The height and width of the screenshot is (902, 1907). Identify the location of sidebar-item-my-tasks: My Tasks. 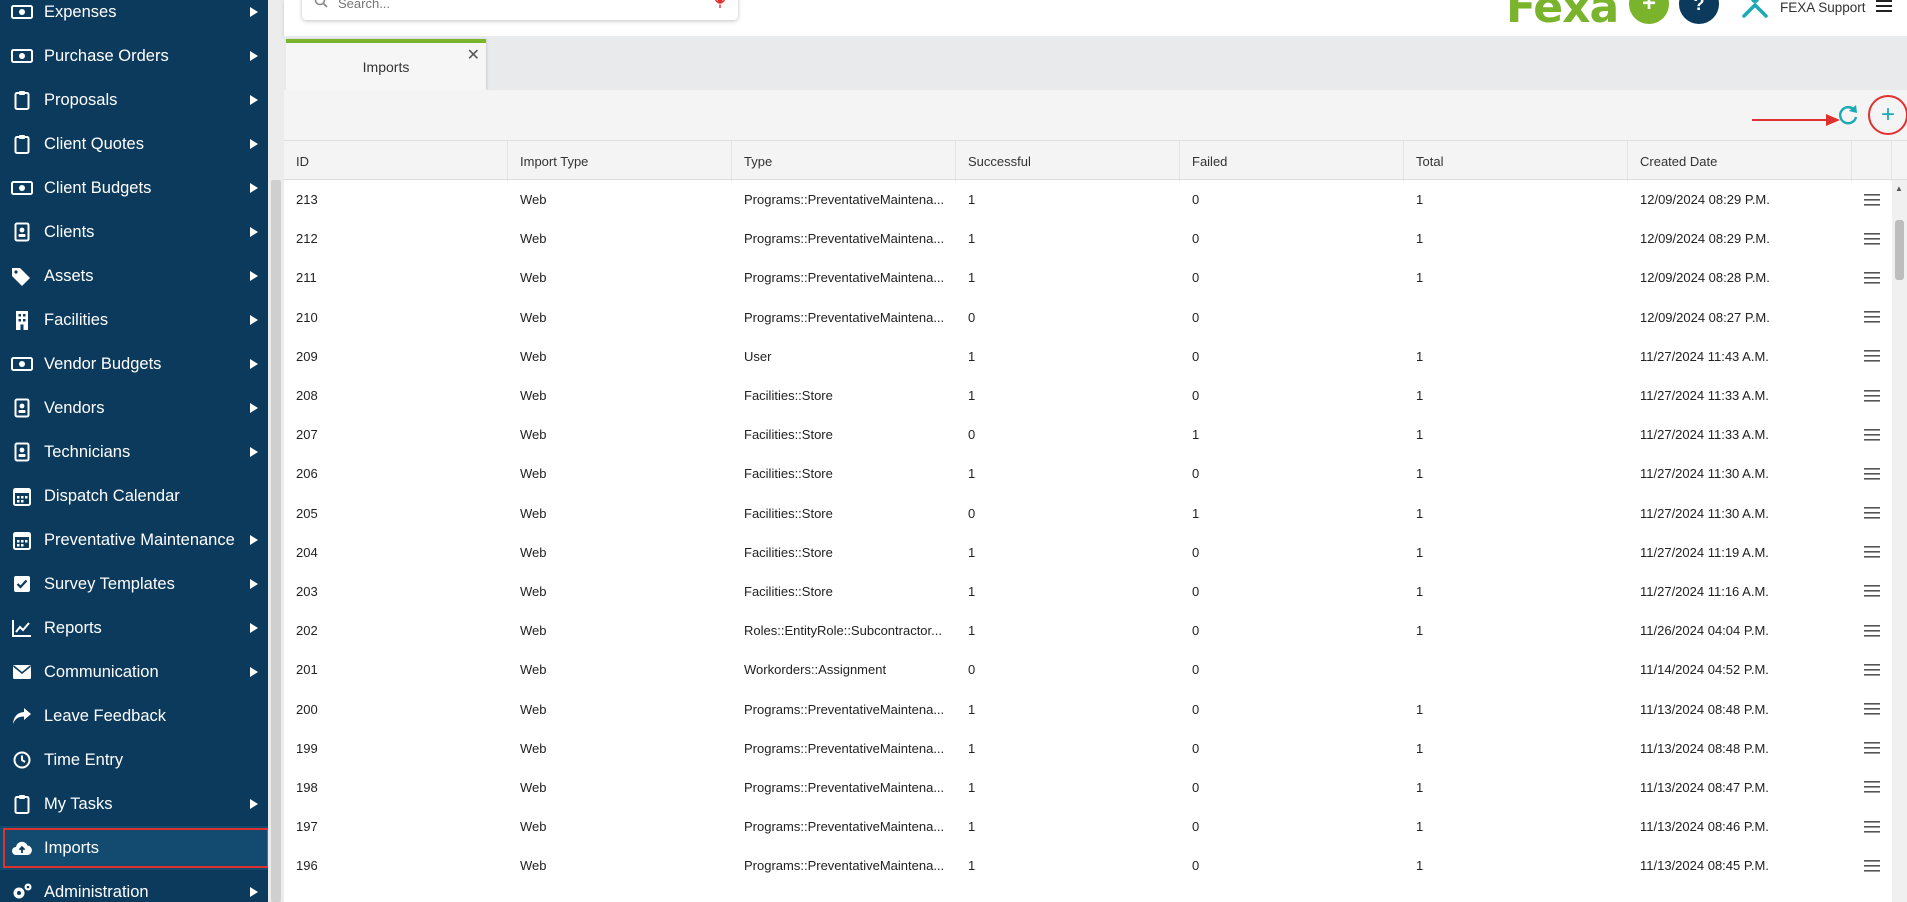
(134, 804).